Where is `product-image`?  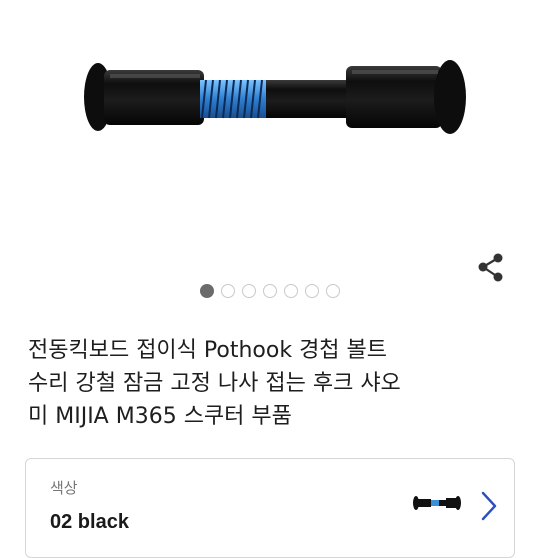 product-image is located at coordinates (275, 97).